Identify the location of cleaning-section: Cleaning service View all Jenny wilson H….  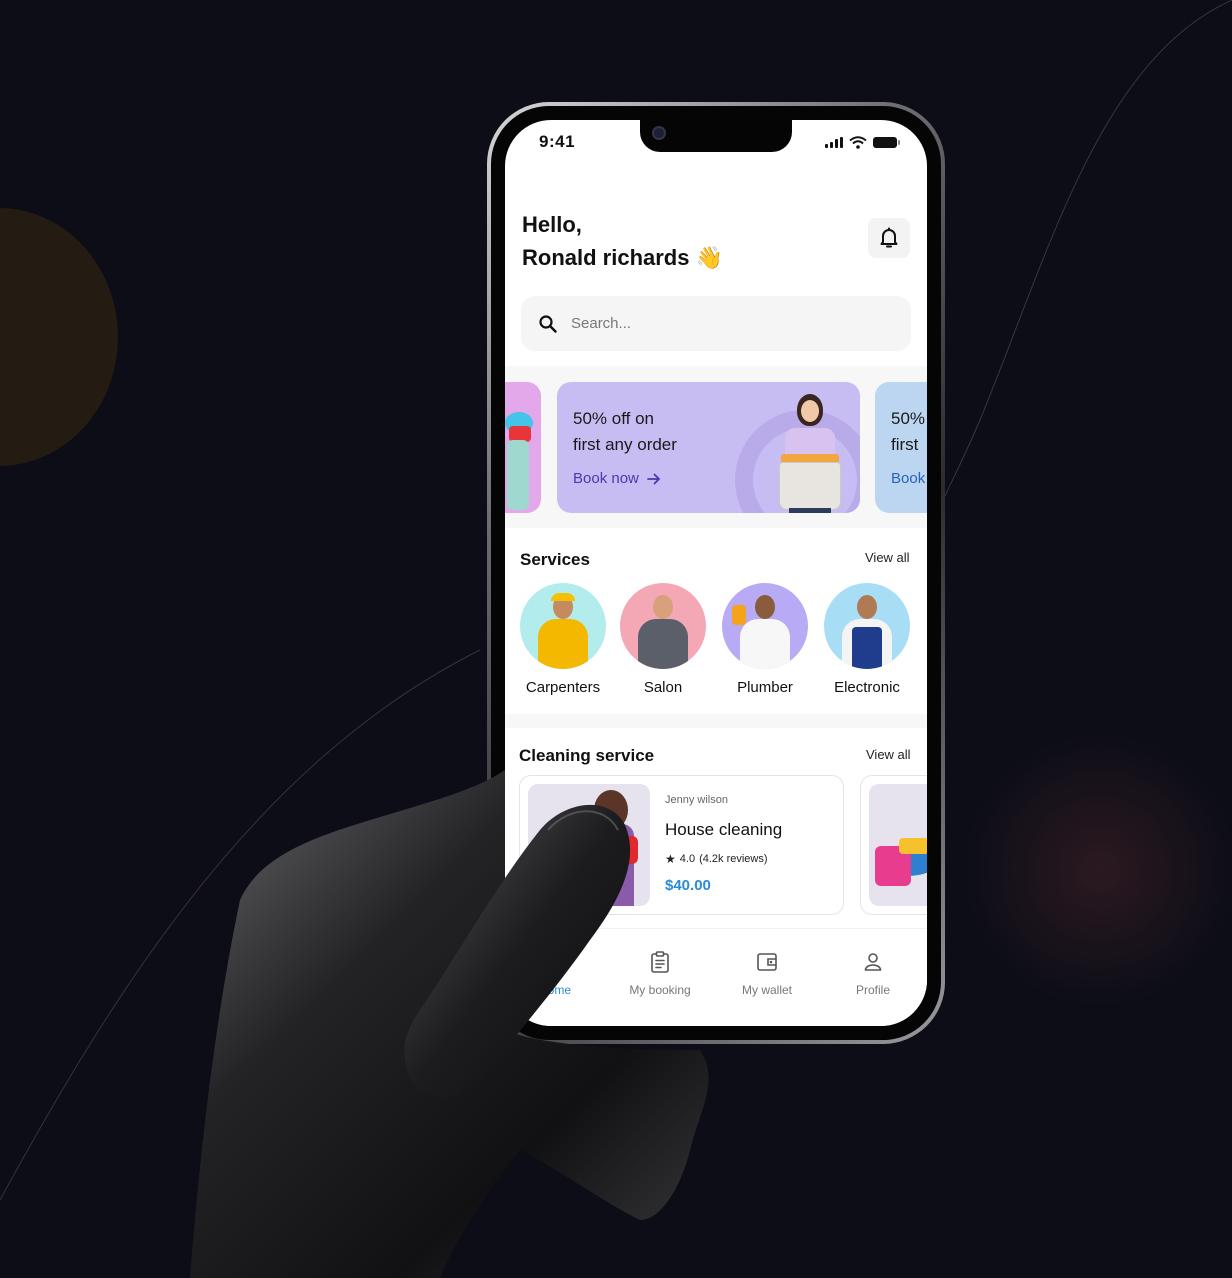
(716, 833).